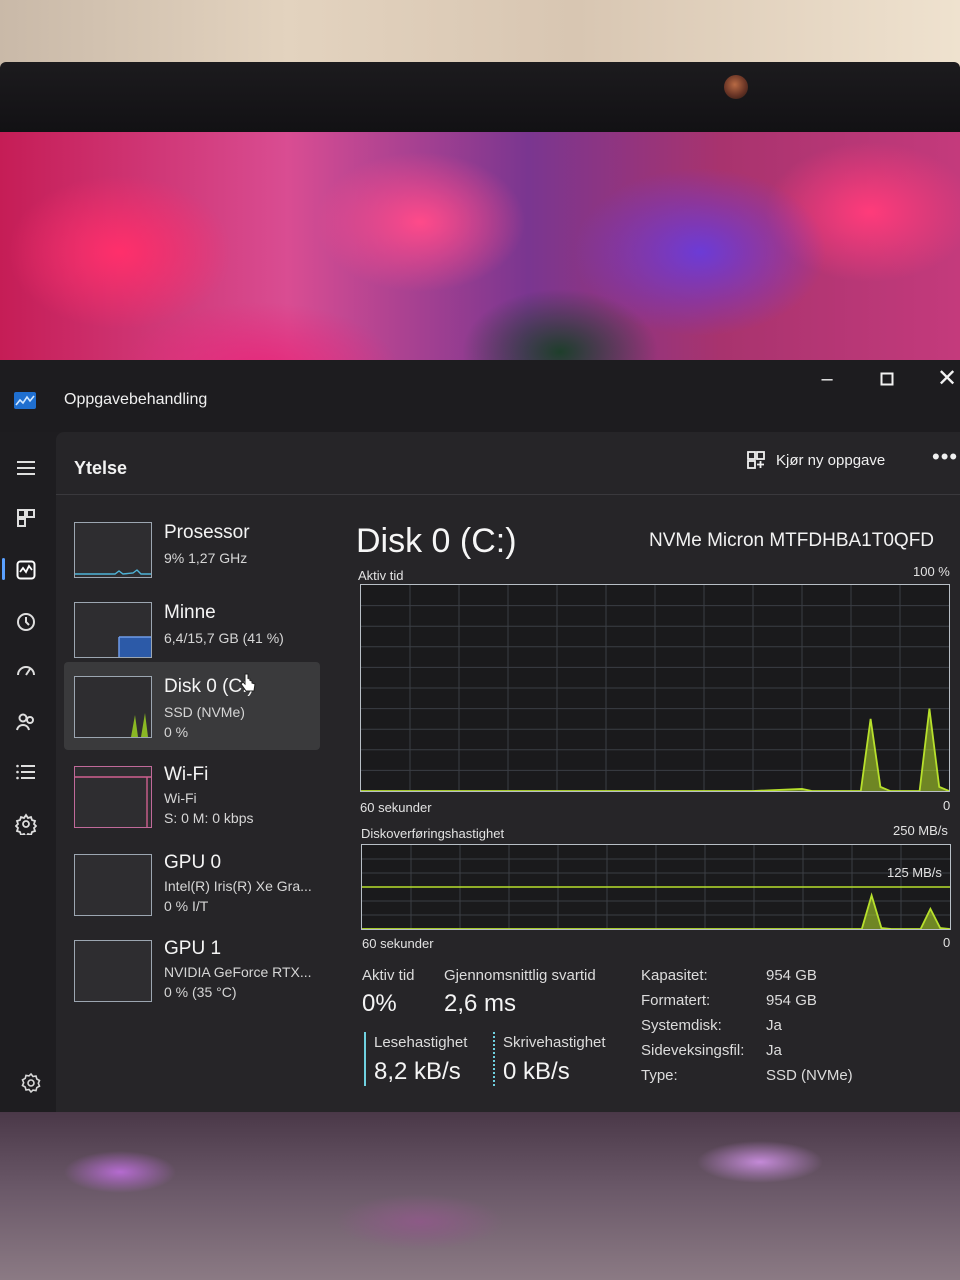 Image resolution: width=960 pixels, height=1280 pixels. What do you see at coordinates (791, 975) in the screenshot?
I see `capacity-value: 954 GB` at bounding box center [791, 975].